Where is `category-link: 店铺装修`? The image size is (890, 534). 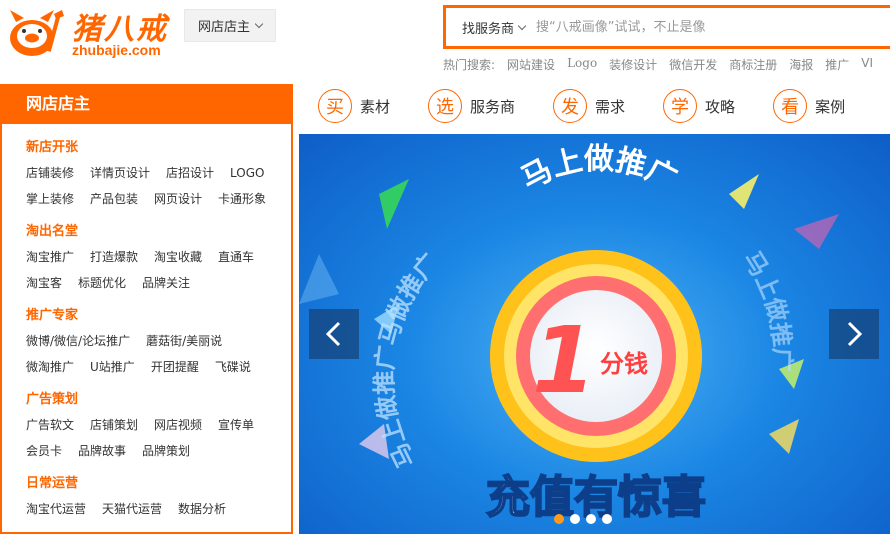 category-link: 店铺装修 is located at coordinates (50, 173).